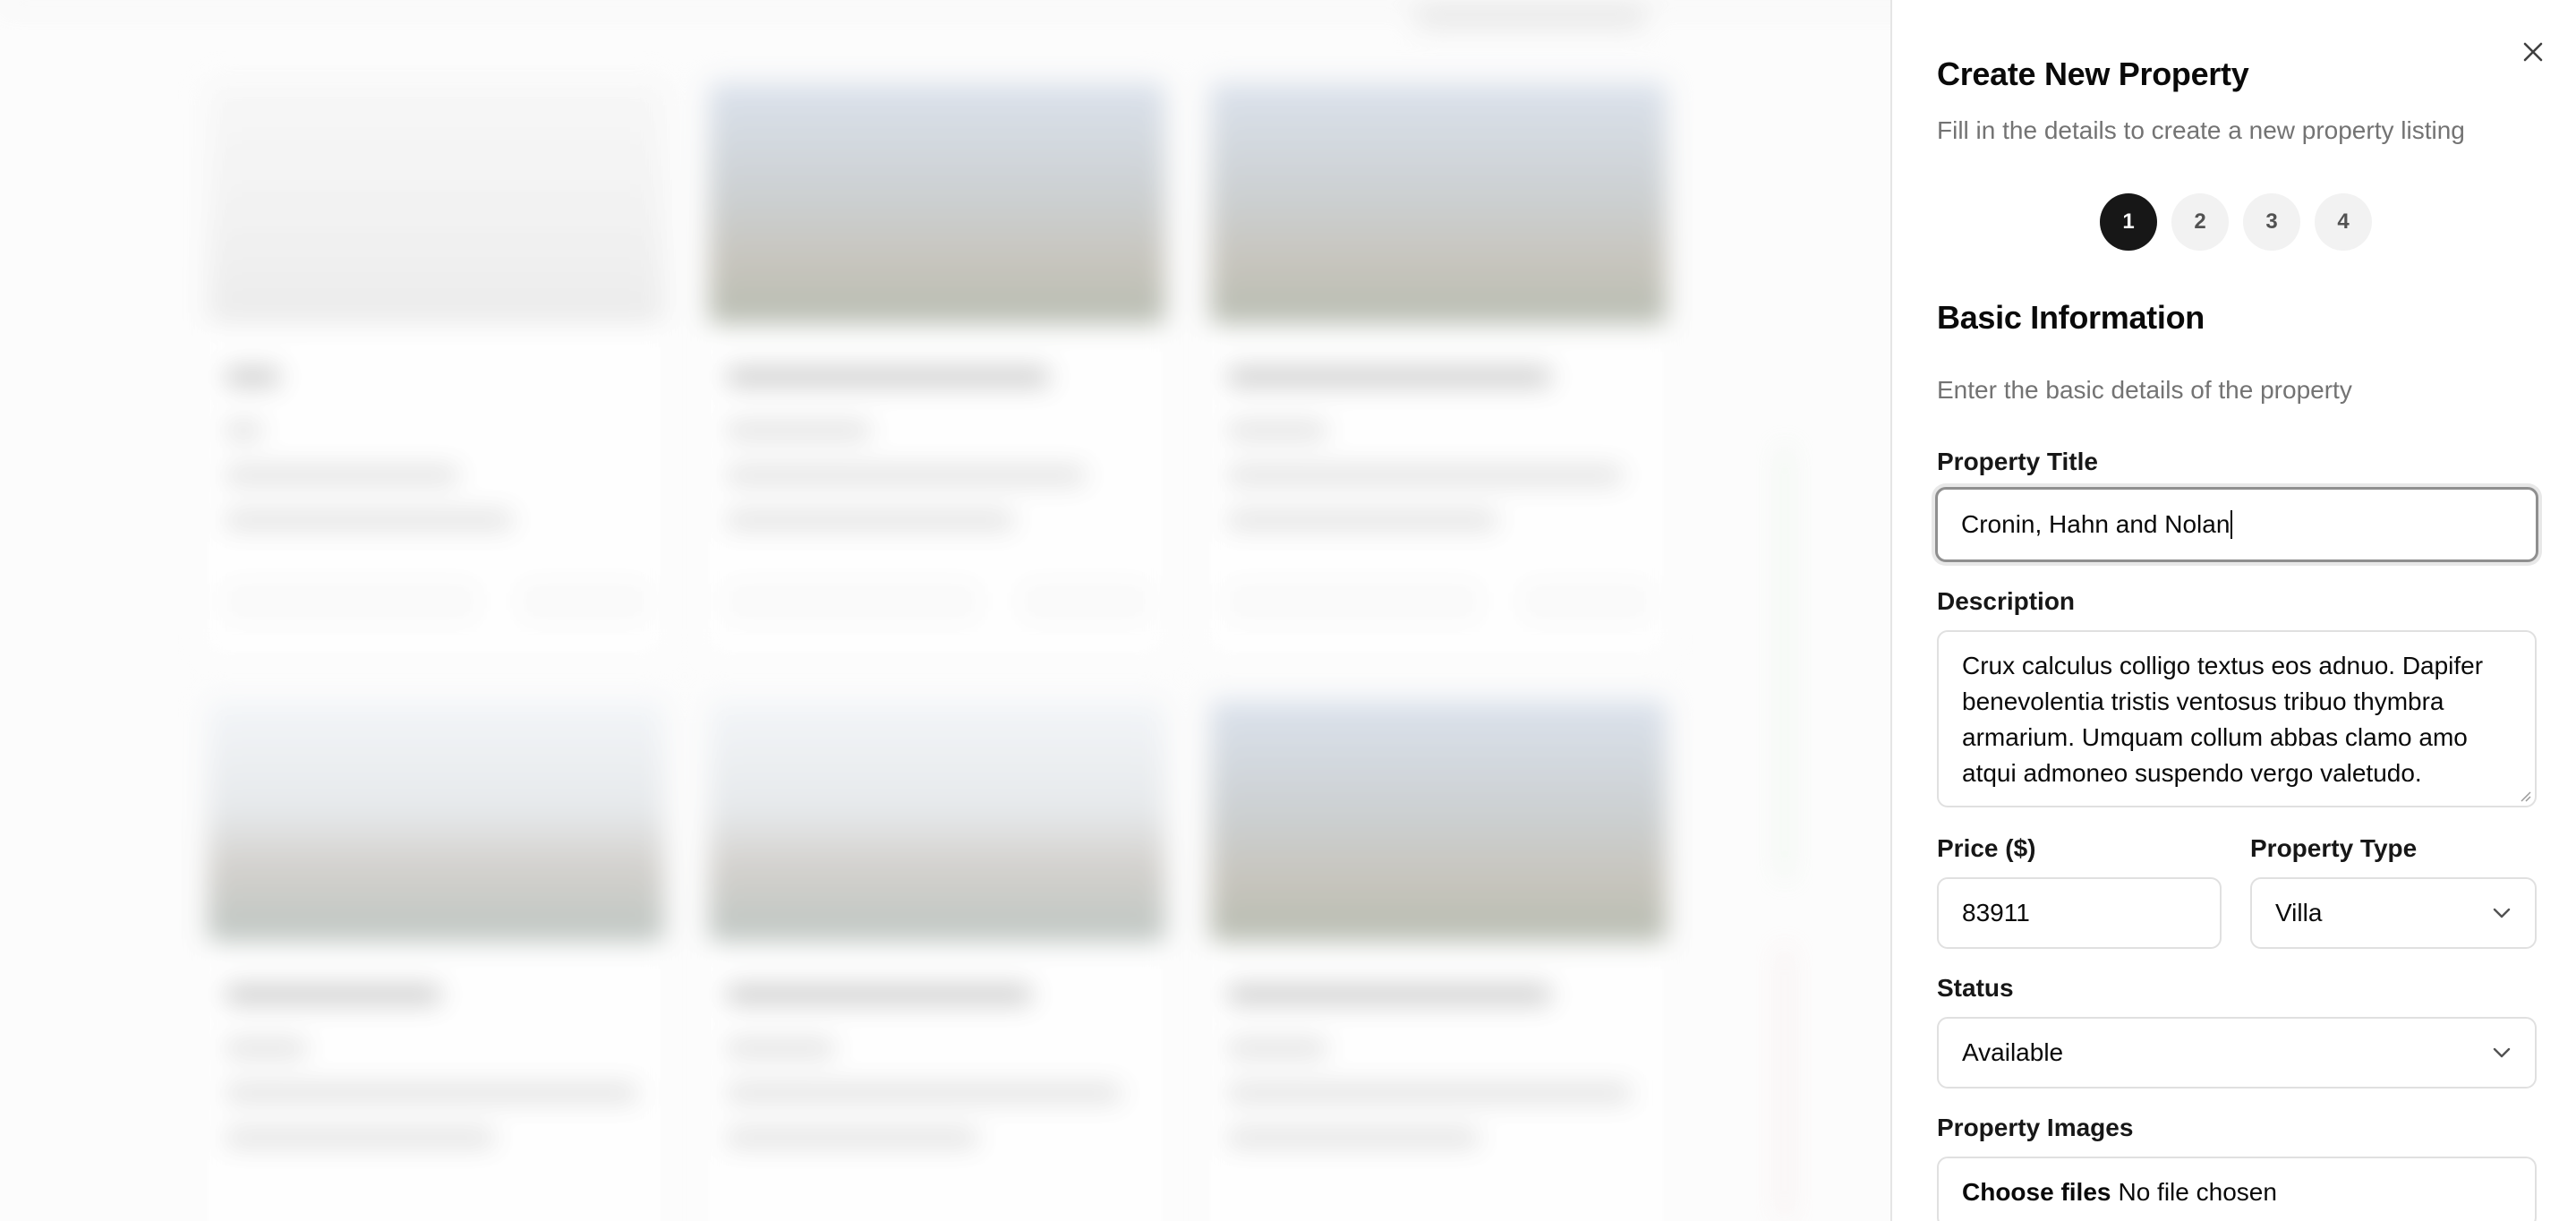  I want to click on step-indicator: 1 2 3 4, so click(2236, 222).